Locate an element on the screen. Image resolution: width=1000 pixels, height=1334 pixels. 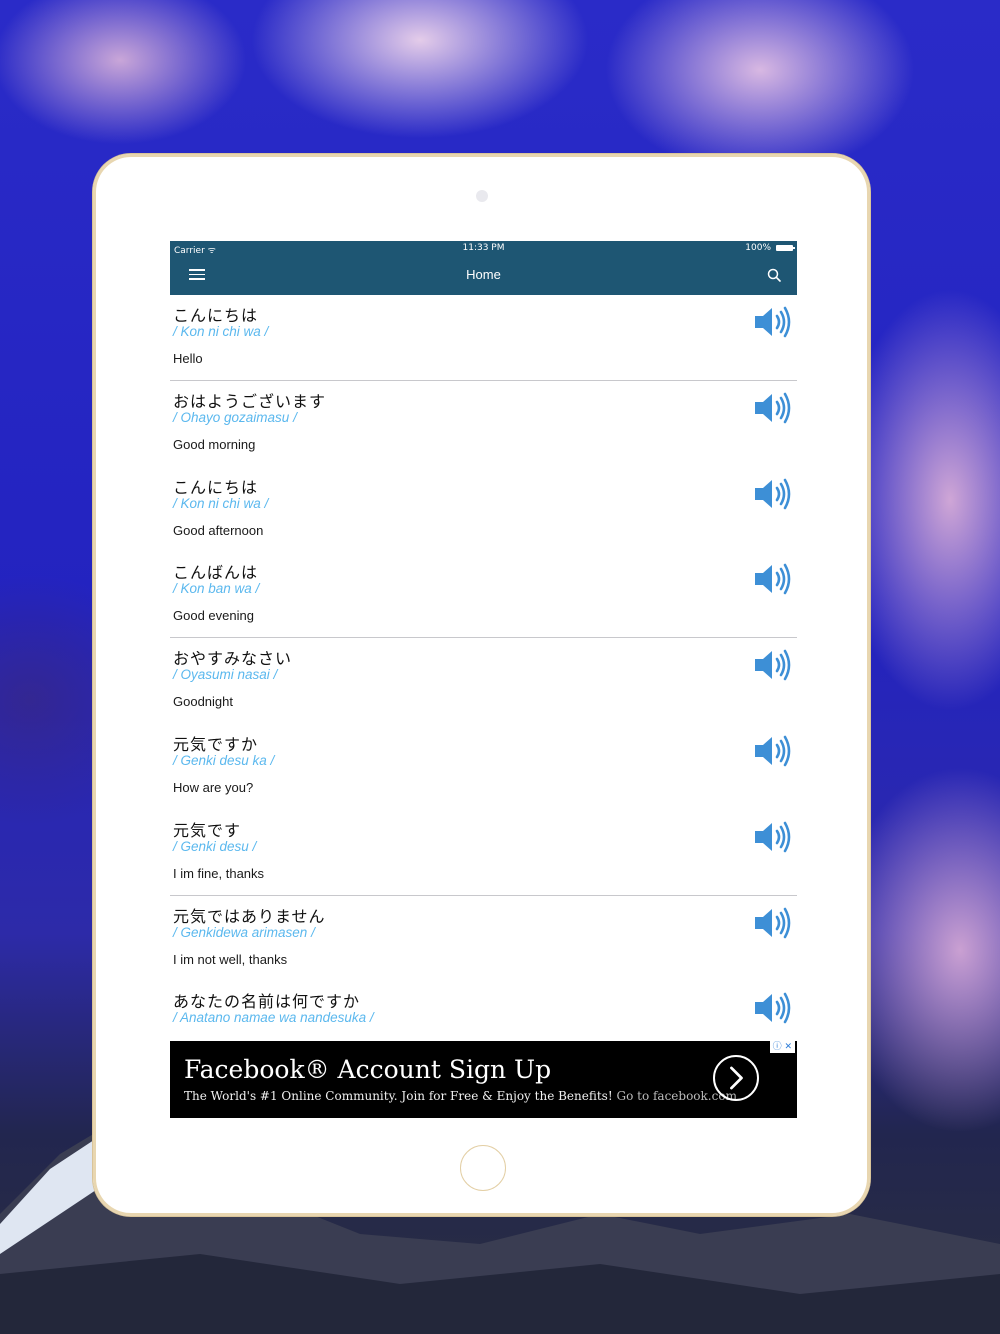
romaji-phrase: / Anatano namae wa nandesuka / is located at coordinates (273, 1018).